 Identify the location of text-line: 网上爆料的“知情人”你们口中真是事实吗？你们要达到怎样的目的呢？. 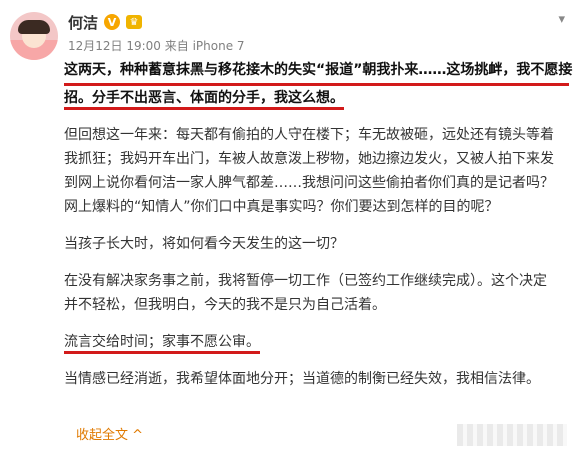
(281, 207).